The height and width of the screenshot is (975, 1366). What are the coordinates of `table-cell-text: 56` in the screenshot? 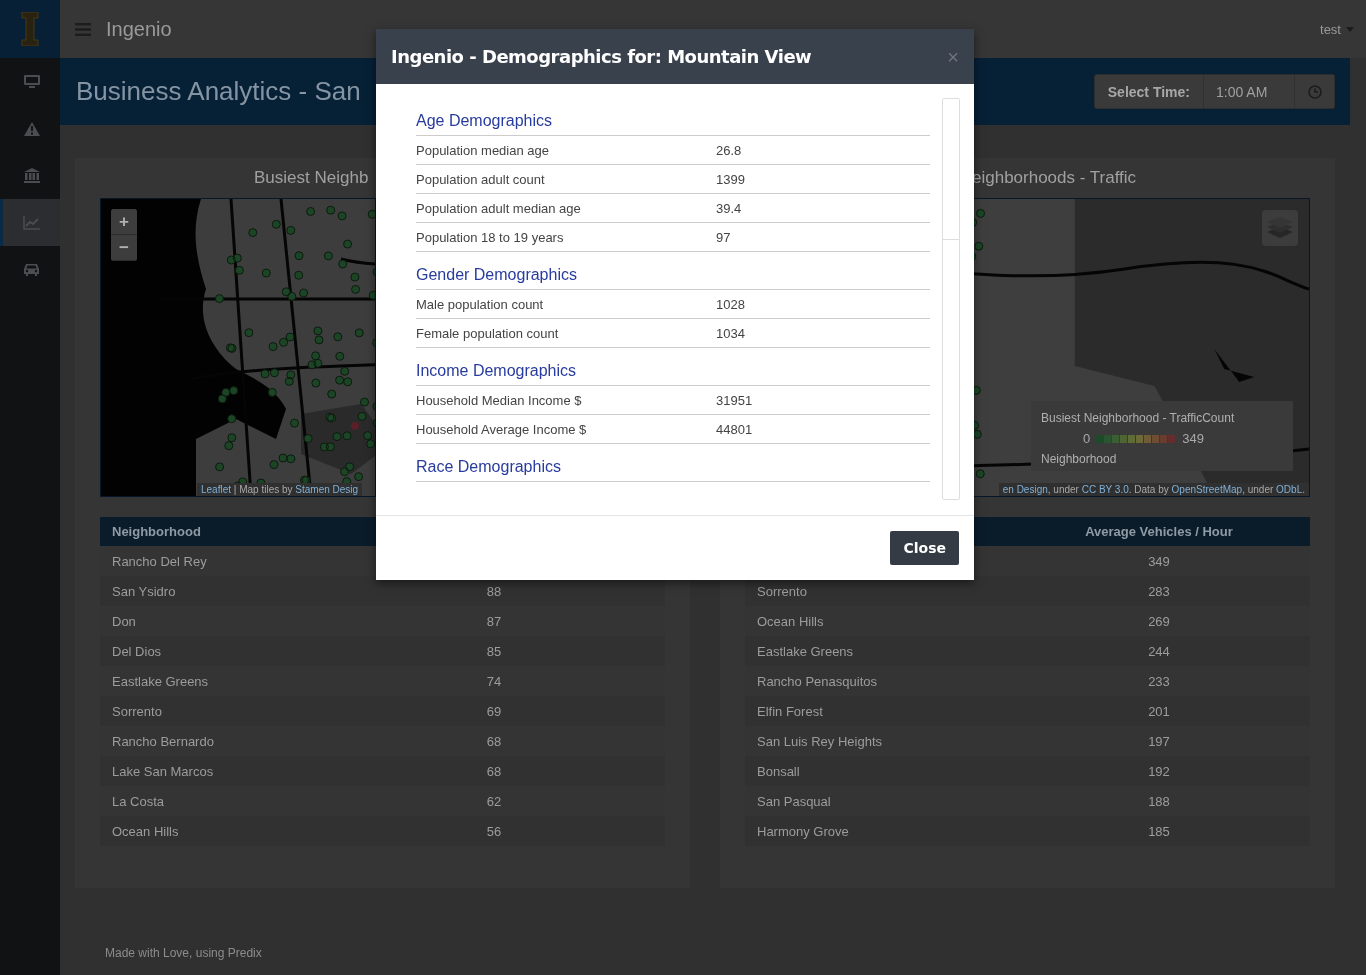 It's located at (494, 831).